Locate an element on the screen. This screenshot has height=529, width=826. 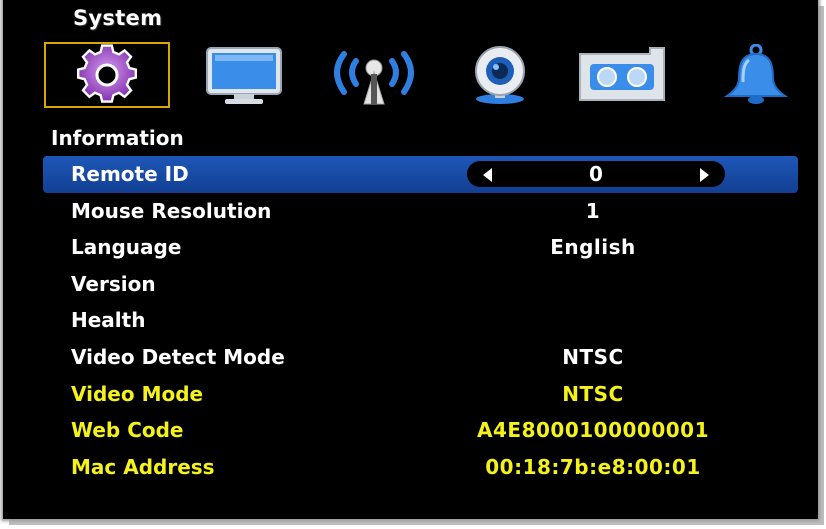
gear-icon is located at coordinates (107, 75).